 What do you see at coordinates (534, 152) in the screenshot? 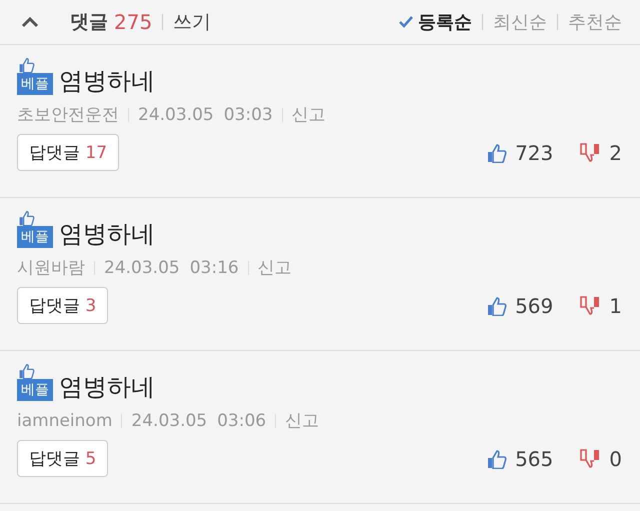
I see `like-count: 723` at bounding box center [534, 152].